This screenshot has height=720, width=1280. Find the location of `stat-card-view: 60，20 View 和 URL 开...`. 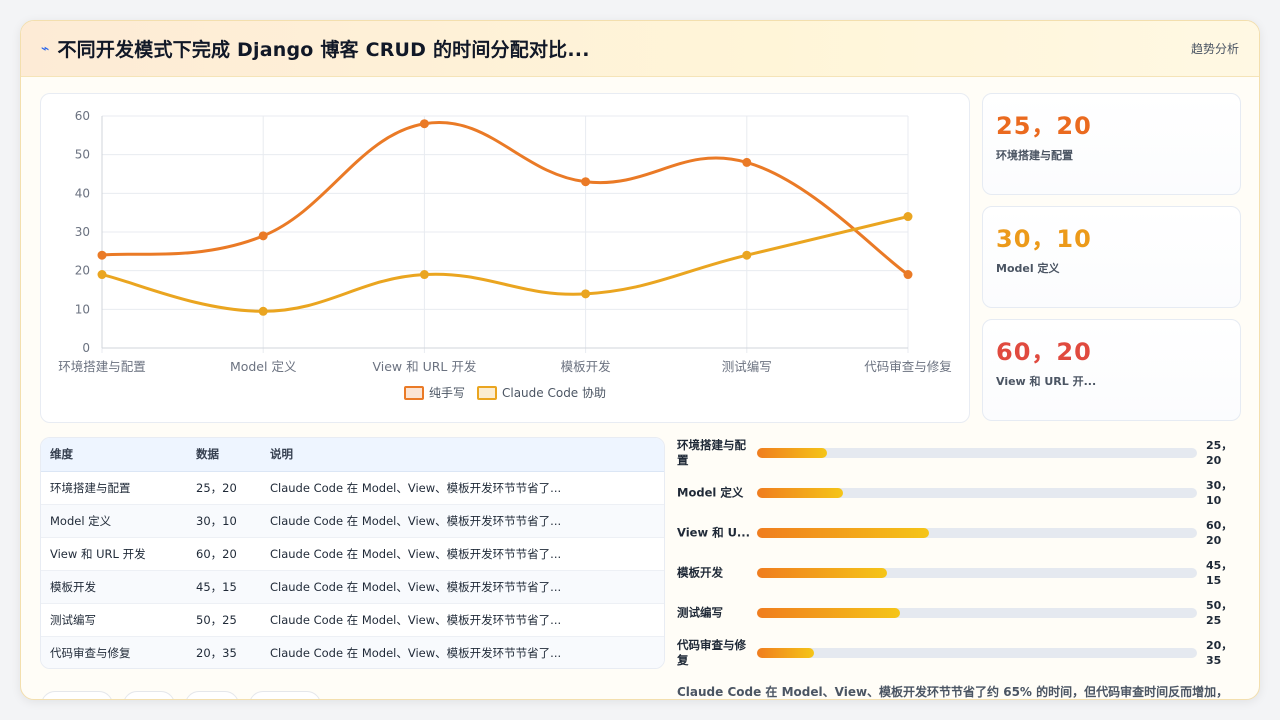

stat-card-view: 60，20 View 和 URL 开... is located at coordinates (1111, 370).